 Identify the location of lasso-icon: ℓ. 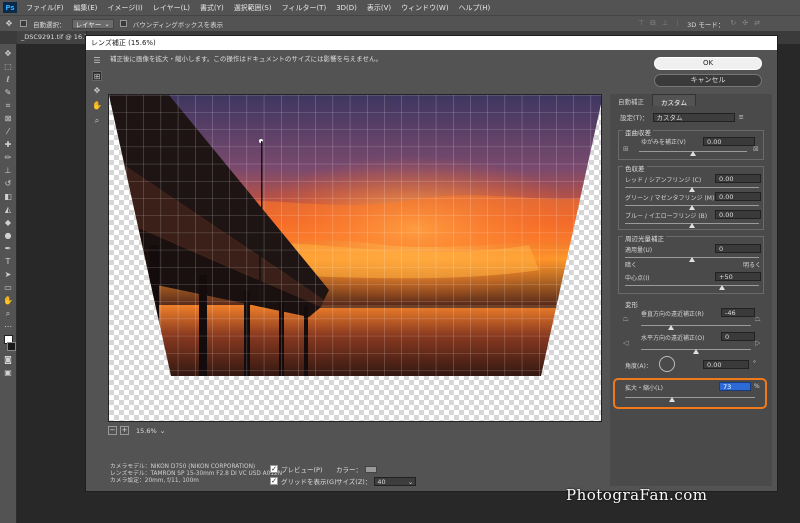
(8, 79).